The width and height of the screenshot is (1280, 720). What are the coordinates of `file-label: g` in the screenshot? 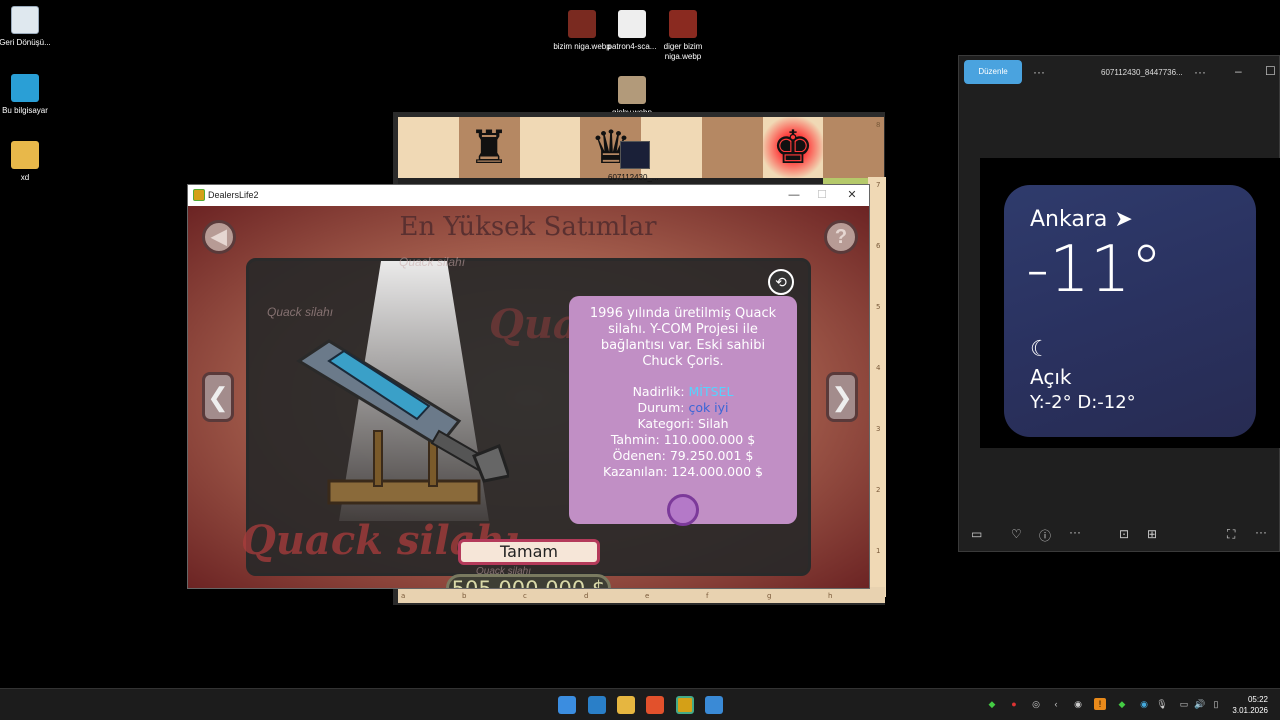 It's located at (769, 596).